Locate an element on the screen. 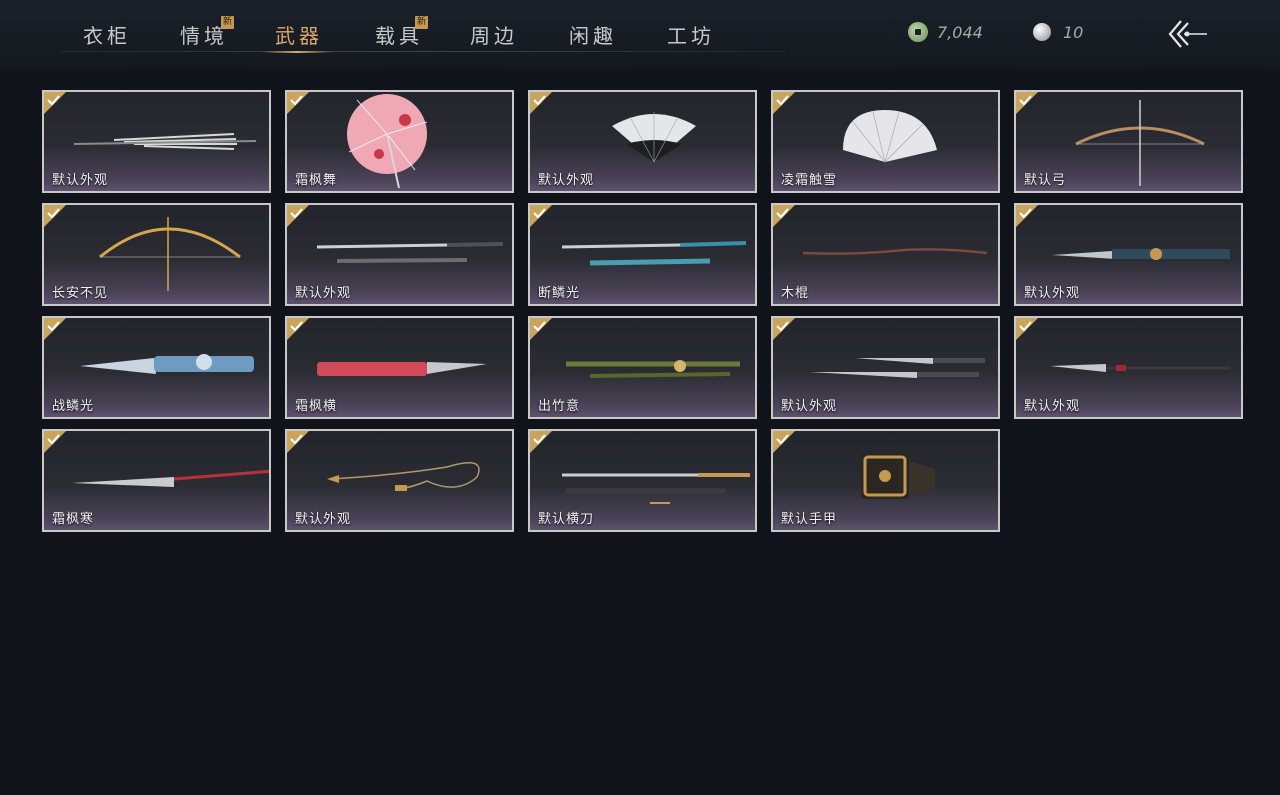 The image size is (1280, 795). pearl-amount: 10 is located at coordinates (1073, 32).